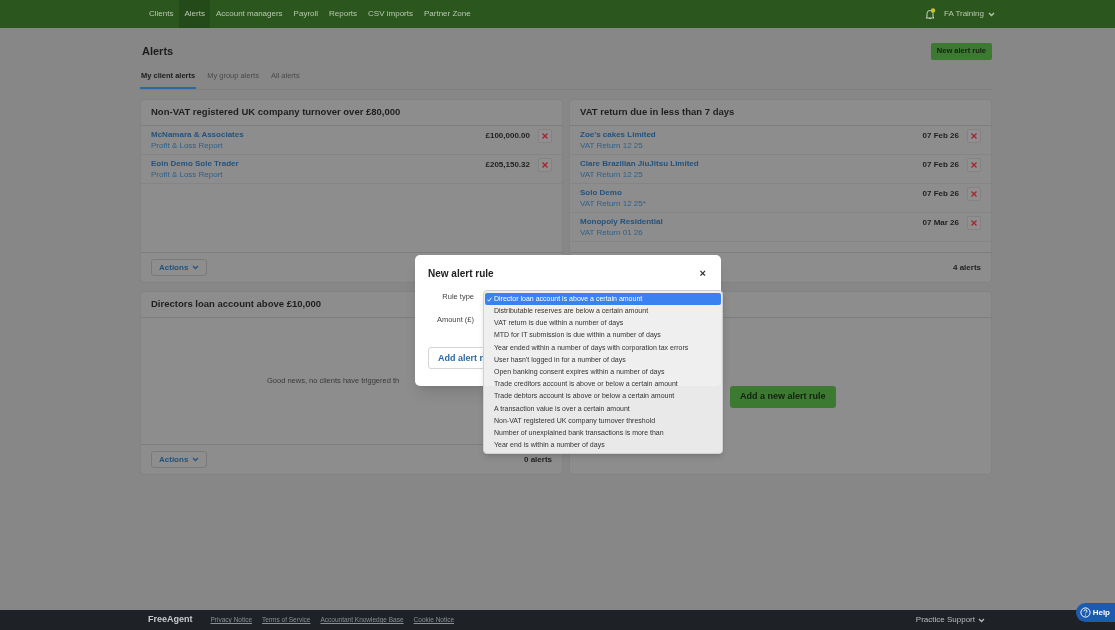 This screenshot has height=630, width=1115. What do you see at coordinates (489, 299) in the screenshot?
I see `check-icon` at bounding box center [489, 299].